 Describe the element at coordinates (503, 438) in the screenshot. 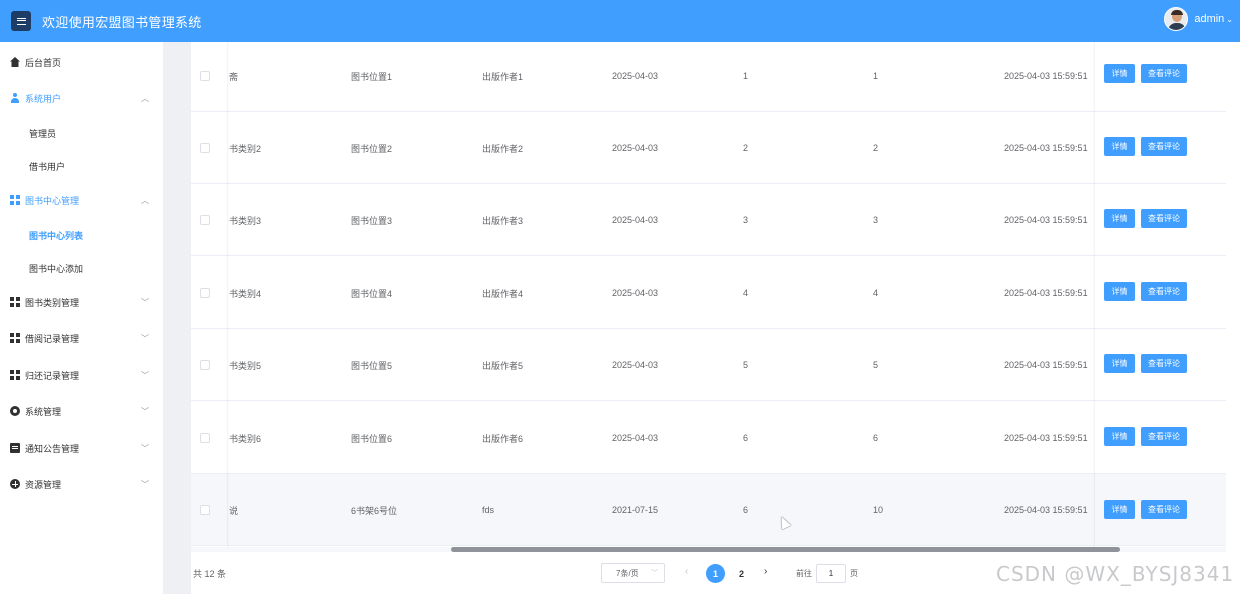

I see `cell-author: 出版作者6` at that location.